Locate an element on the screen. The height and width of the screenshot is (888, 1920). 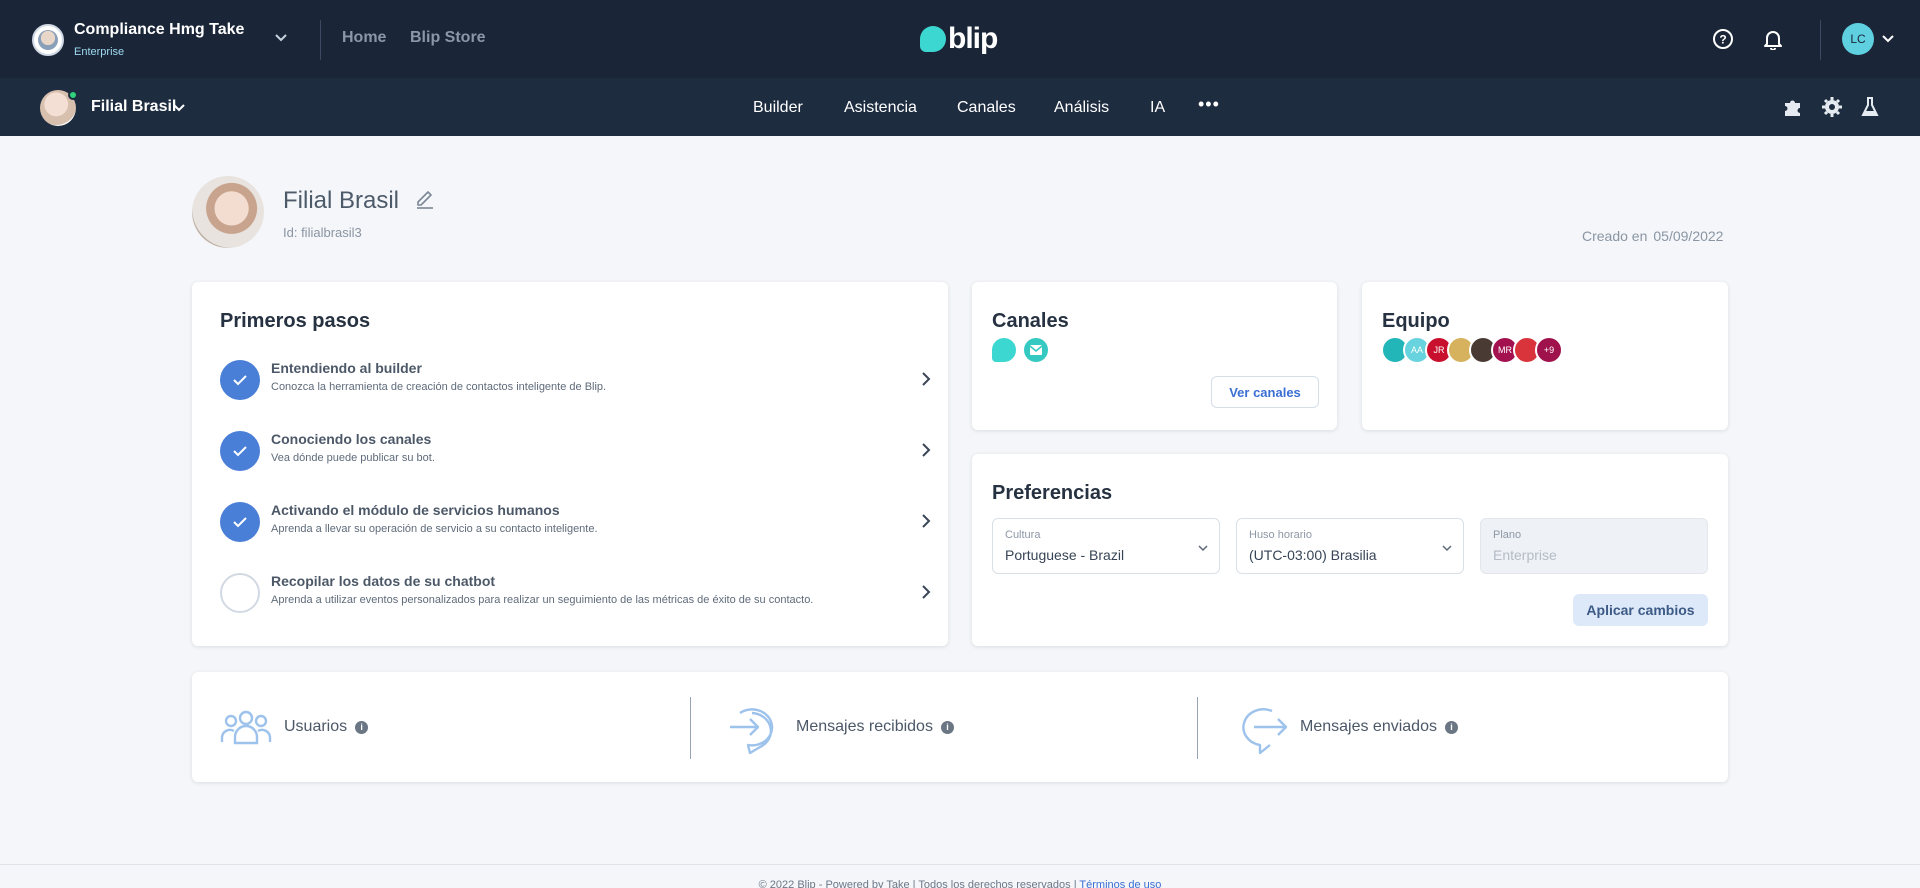
created-date: Creado en 05/09/2022 is located at coordinates (1652, 236).